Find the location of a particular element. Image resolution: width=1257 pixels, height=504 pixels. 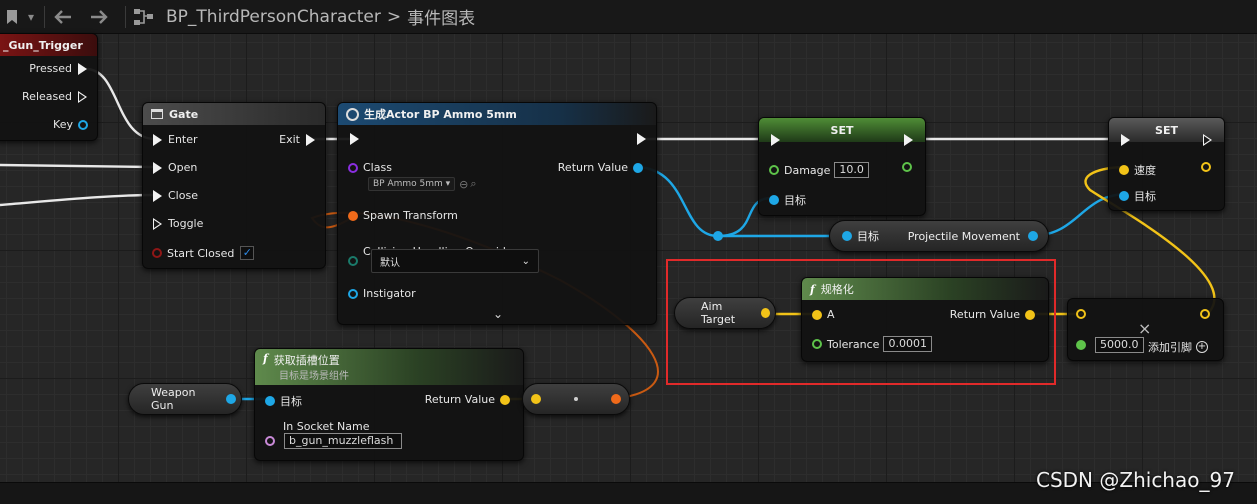

a-pin: A is located at coordinates (823, 314).